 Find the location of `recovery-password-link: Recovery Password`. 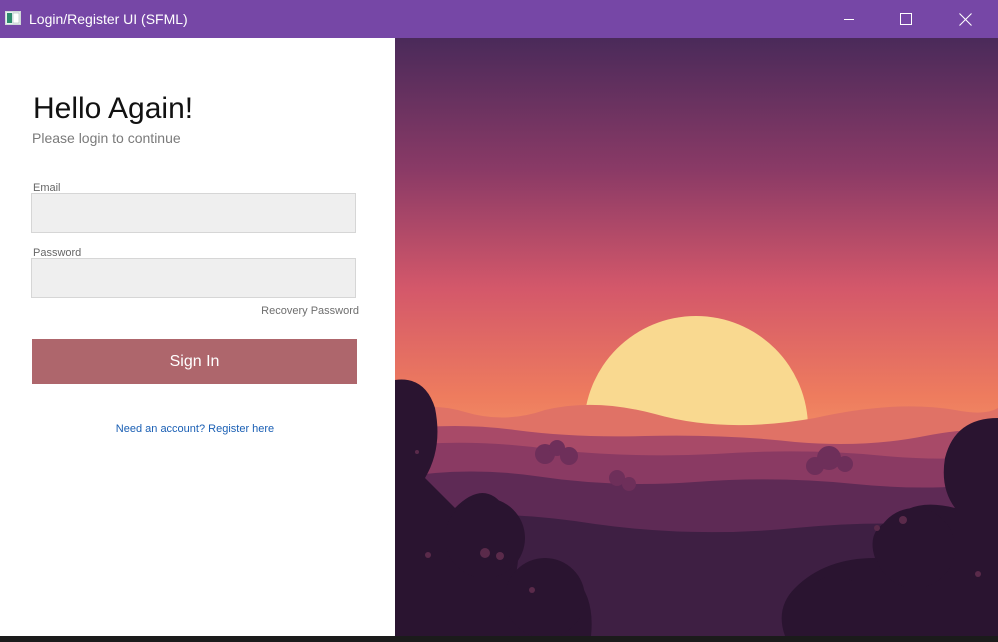

recovery-password-link: Recovery Password is located at coordinates (299, 311).